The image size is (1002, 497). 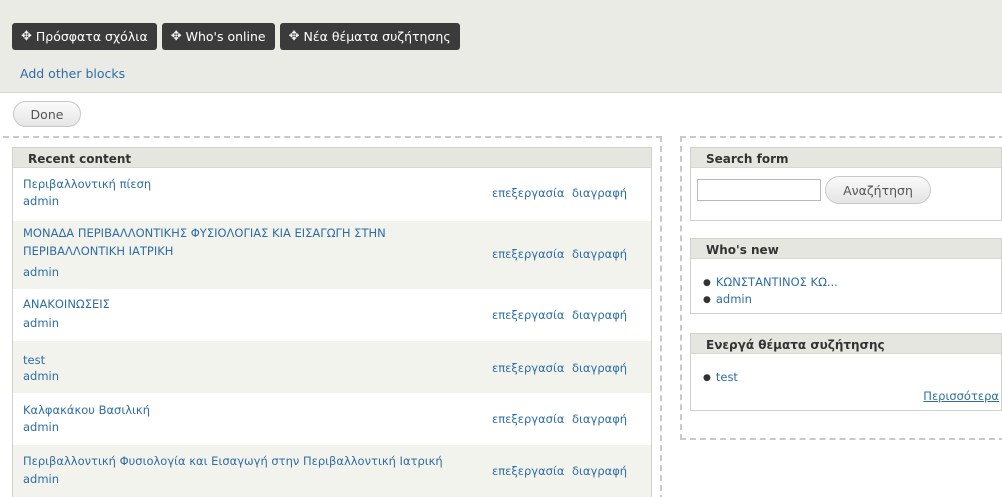 I want to click on tray-block-recent-comments: ✥ Πρόσφατα σχόλια, so click(x=84, y=36).